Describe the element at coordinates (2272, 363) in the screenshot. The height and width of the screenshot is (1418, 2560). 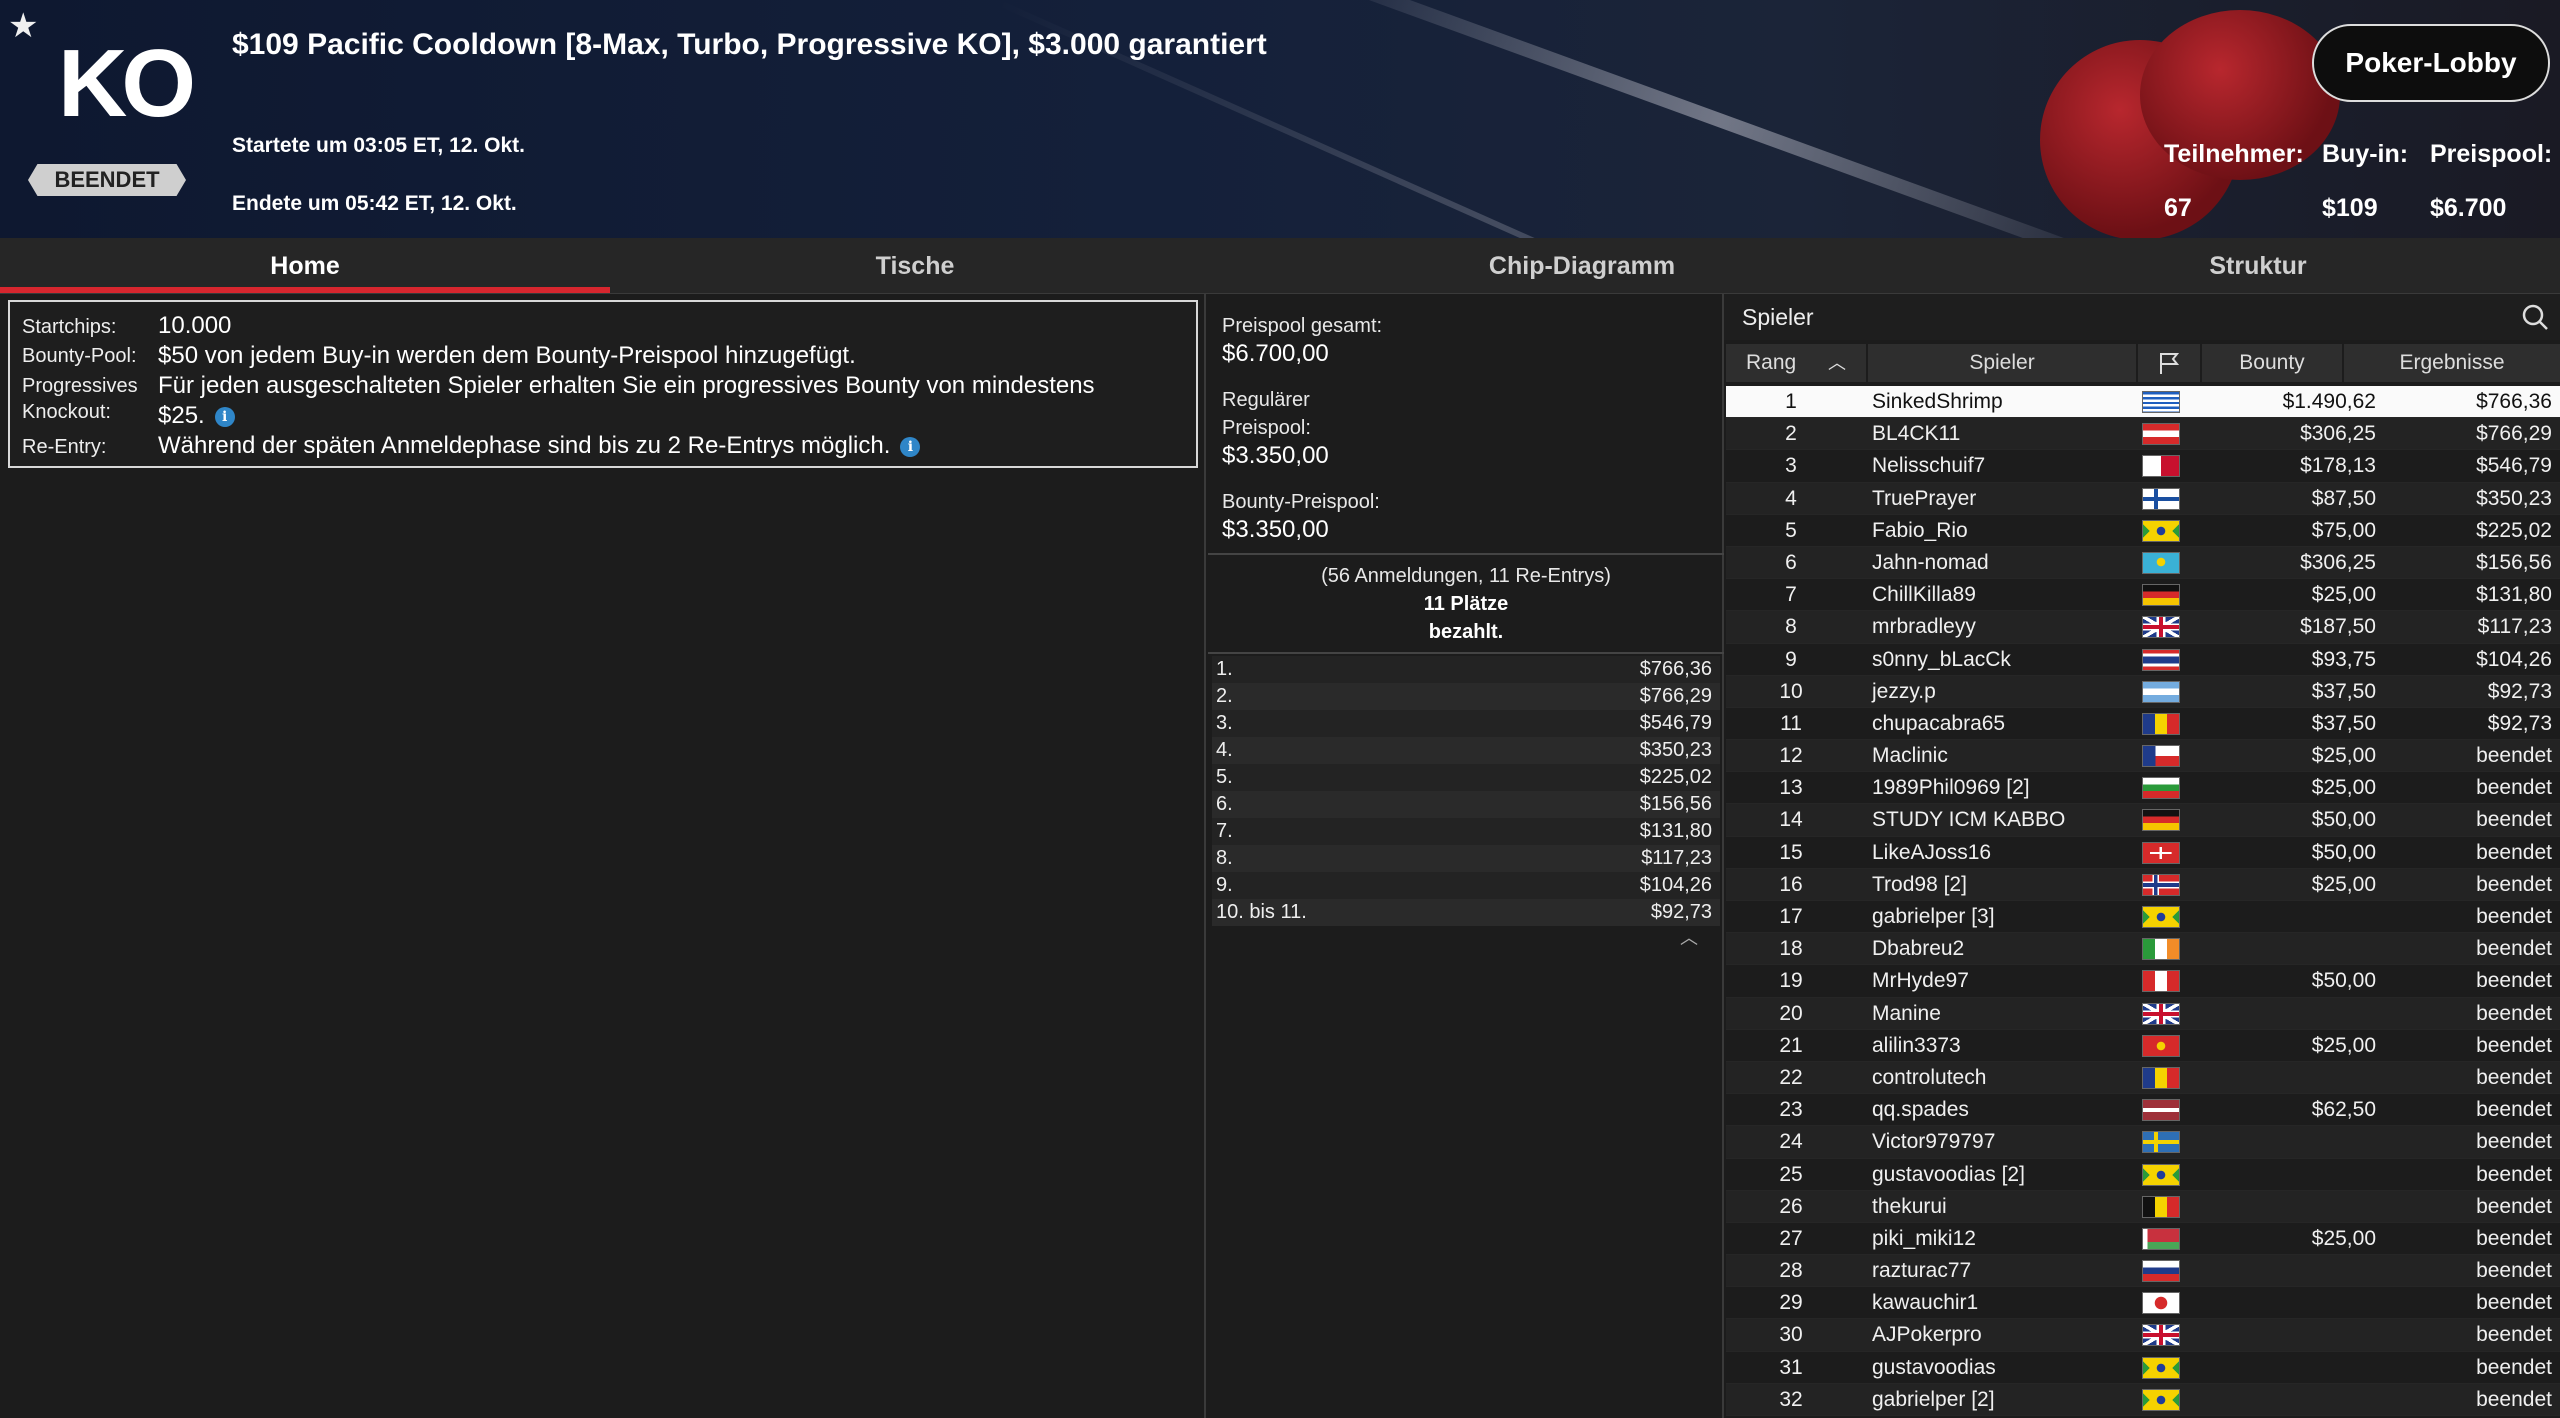
I see `column-header-bounty: Bounty` at that location.